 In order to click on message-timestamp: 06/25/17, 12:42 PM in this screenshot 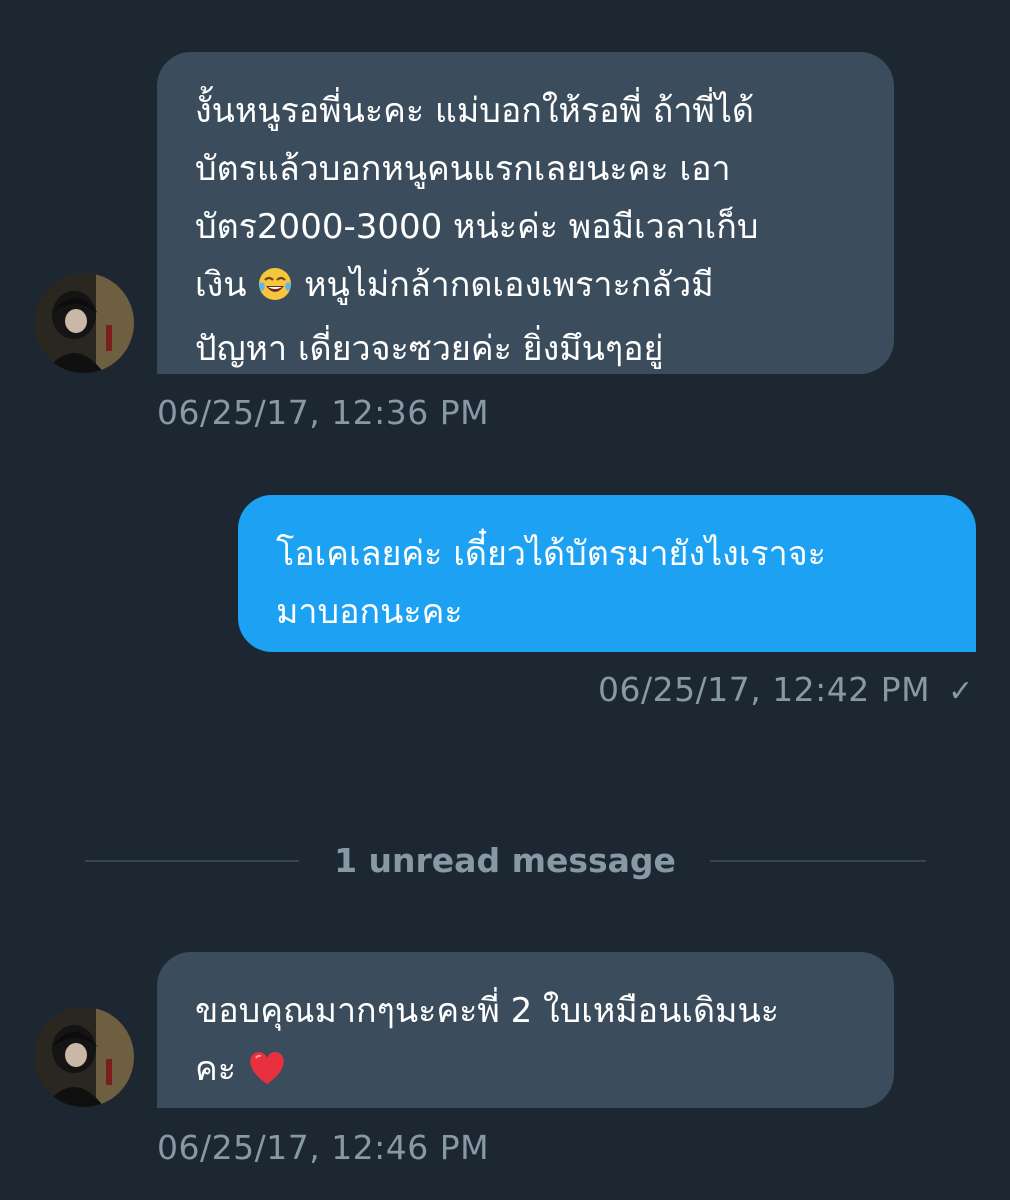, I will do `click(764, 689)`.